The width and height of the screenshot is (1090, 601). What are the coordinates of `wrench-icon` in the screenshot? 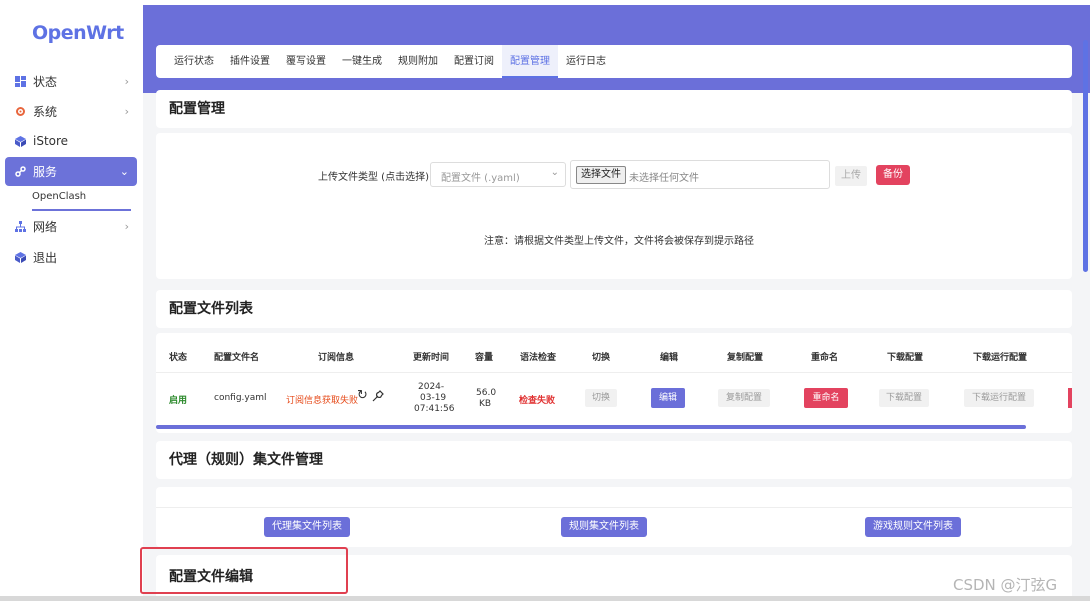 It's located at (378, 397).